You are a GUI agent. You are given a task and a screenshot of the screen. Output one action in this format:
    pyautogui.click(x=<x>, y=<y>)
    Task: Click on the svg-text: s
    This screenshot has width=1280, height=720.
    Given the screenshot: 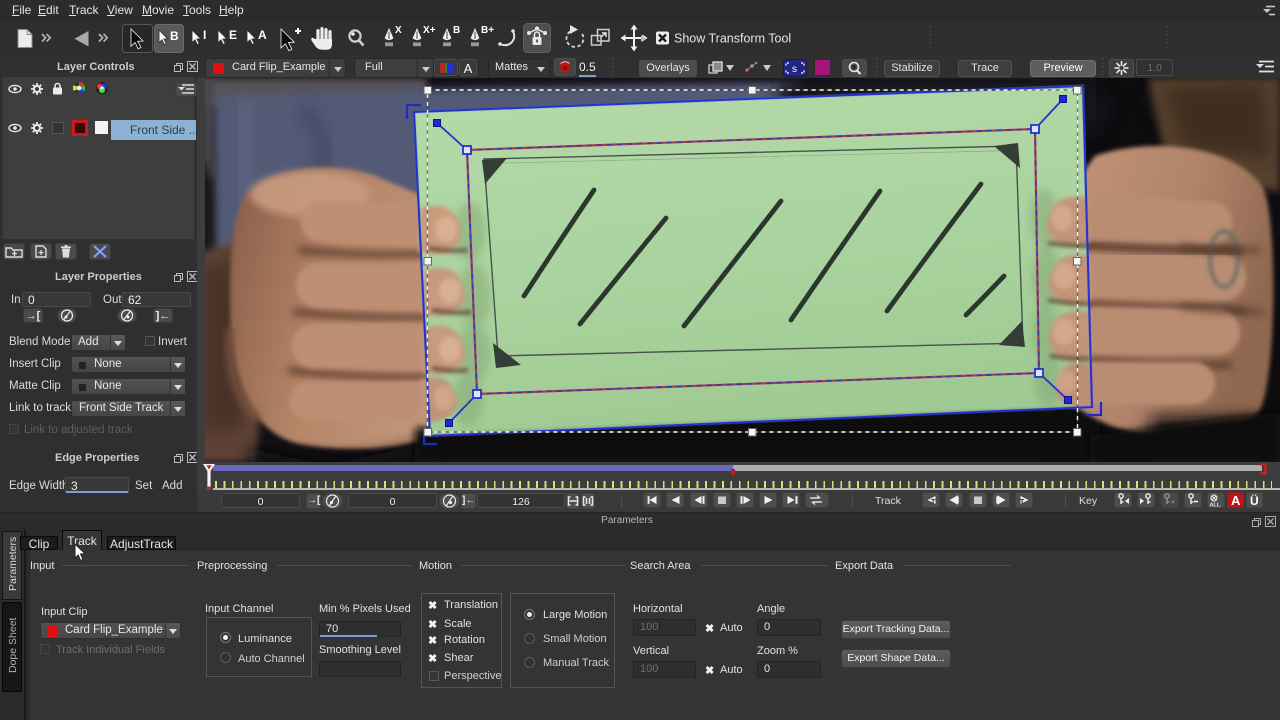 What is the action you would take?
    pyautogui.click(x=794, y=69)
    